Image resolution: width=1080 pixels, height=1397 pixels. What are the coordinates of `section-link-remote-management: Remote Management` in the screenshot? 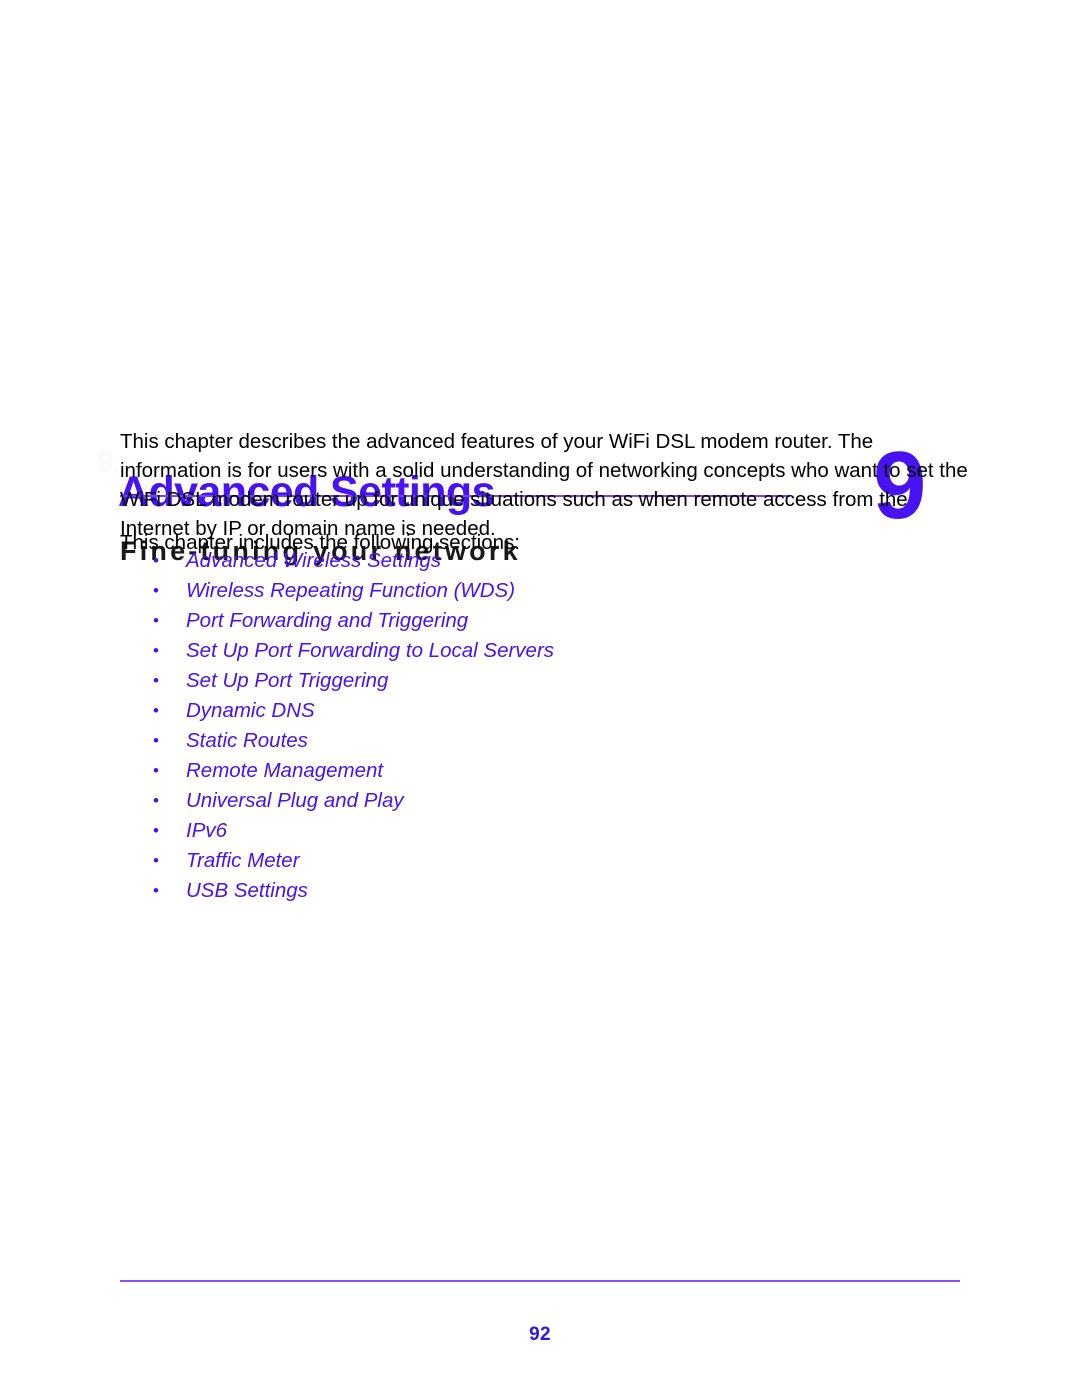 It's located at (284, 770).